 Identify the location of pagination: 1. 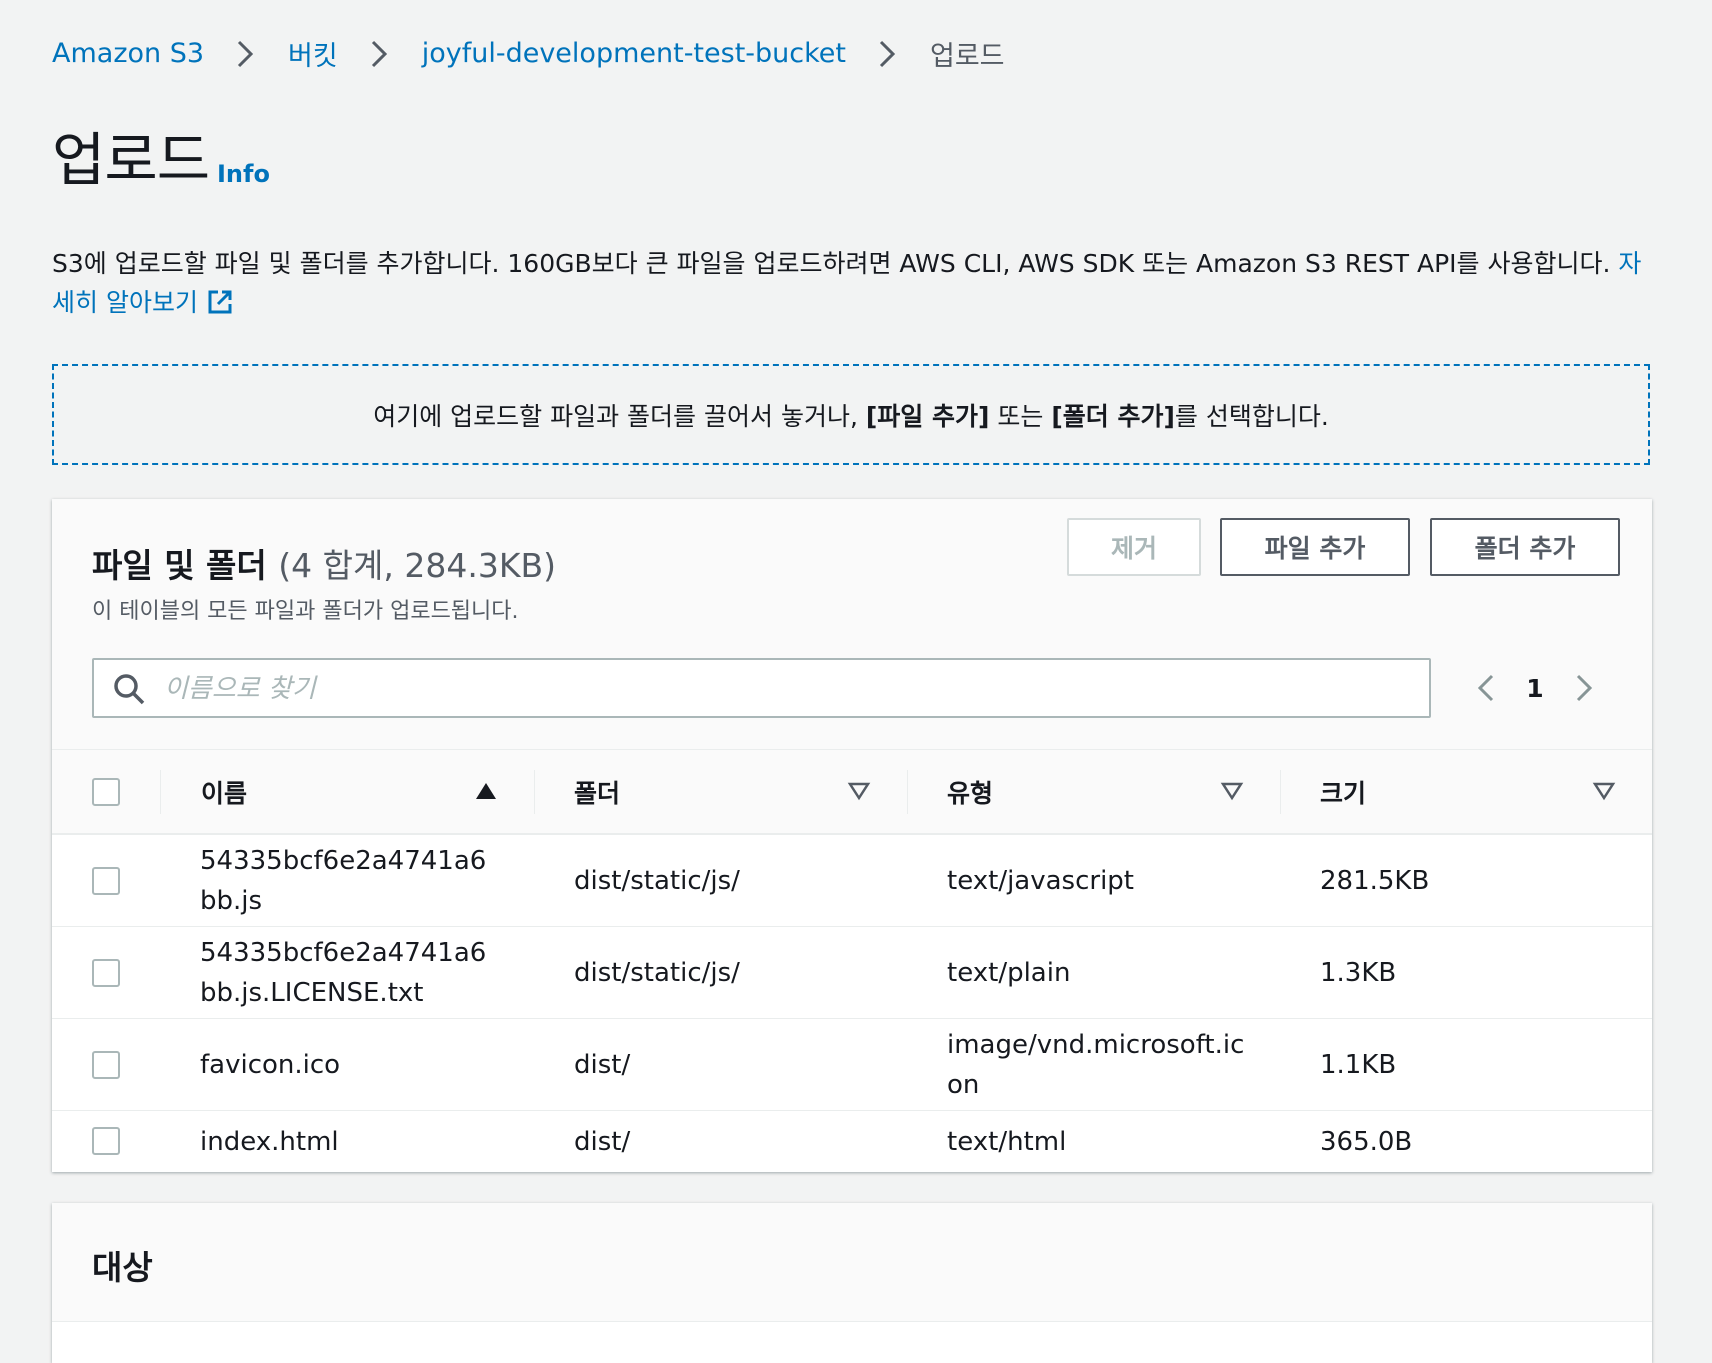
(1535, 688).